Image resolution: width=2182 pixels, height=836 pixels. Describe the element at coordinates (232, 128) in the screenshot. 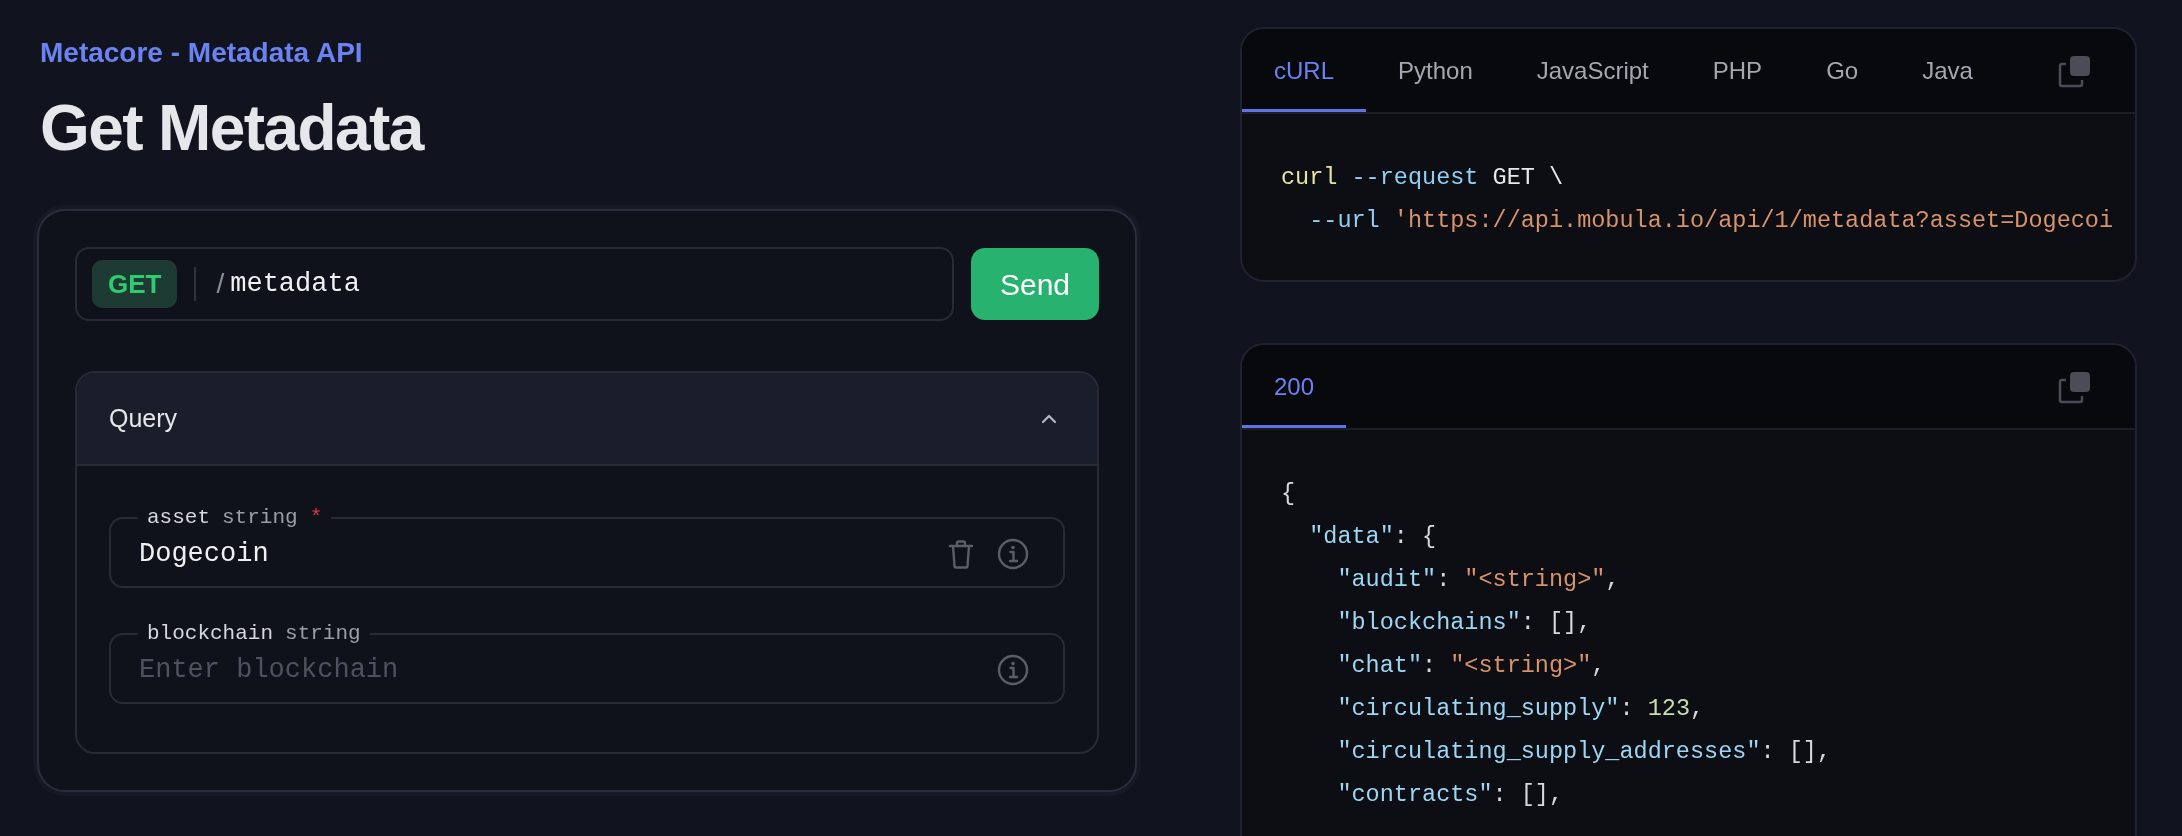

I see `page-title: Get Metadata` at that location.